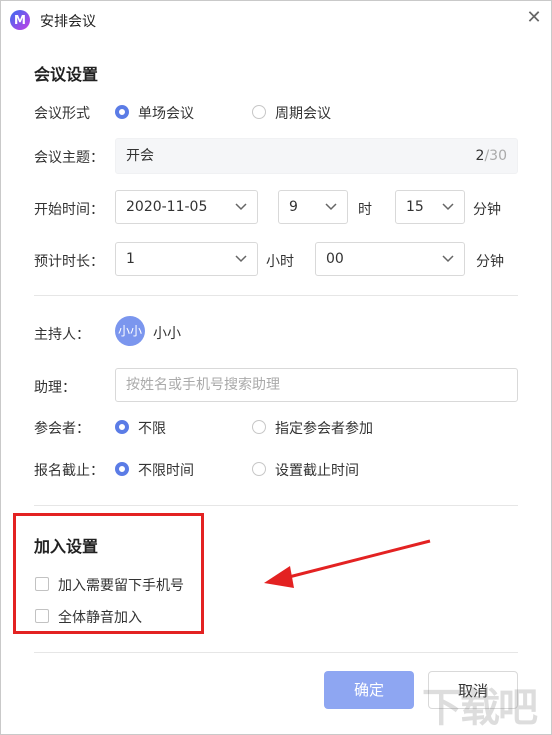 Image resolution: width=552 pixels, height=735 pixels. What do you see at coordinates (480, 708) in the screenshot?
I see `watermark: 下载吧` at bounding box center [480, 708].